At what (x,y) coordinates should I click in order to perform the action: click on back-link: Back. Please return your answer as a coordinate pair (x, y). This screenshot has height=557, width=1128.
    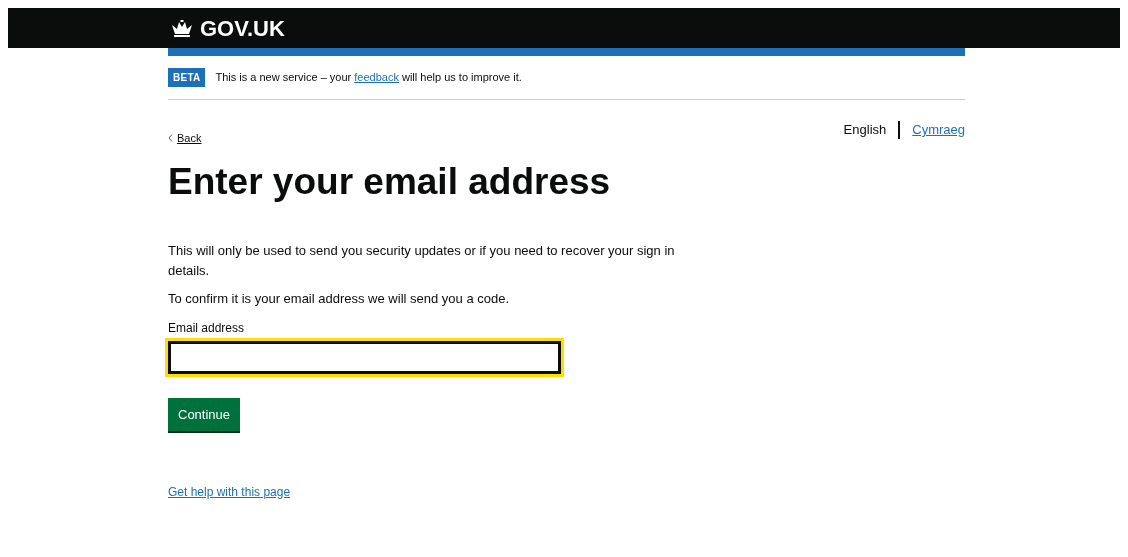
    Looking at the image, I should click on (185, 138).